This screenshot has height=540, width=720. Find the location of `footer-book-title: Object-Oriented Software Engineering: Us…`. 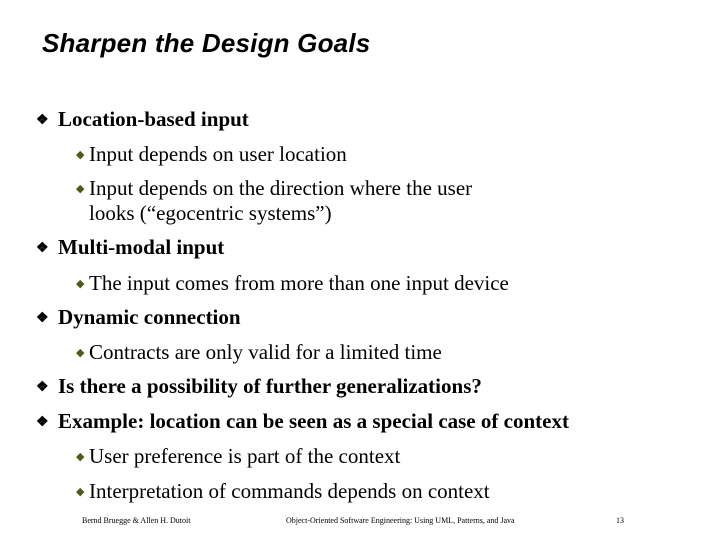

footer-book-title: Object-Oriented Software Engineering: Us… is located at coordinates (400, 520).